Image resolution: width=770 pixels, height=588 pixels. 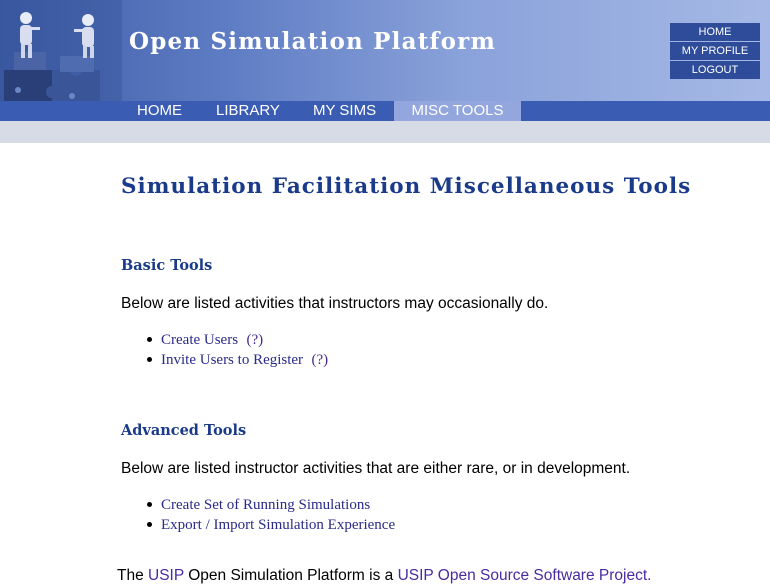 I want to click on main-nav: HOME LIBRARY MY SIMS MISC TOOLS, so click(x=385, y=111).